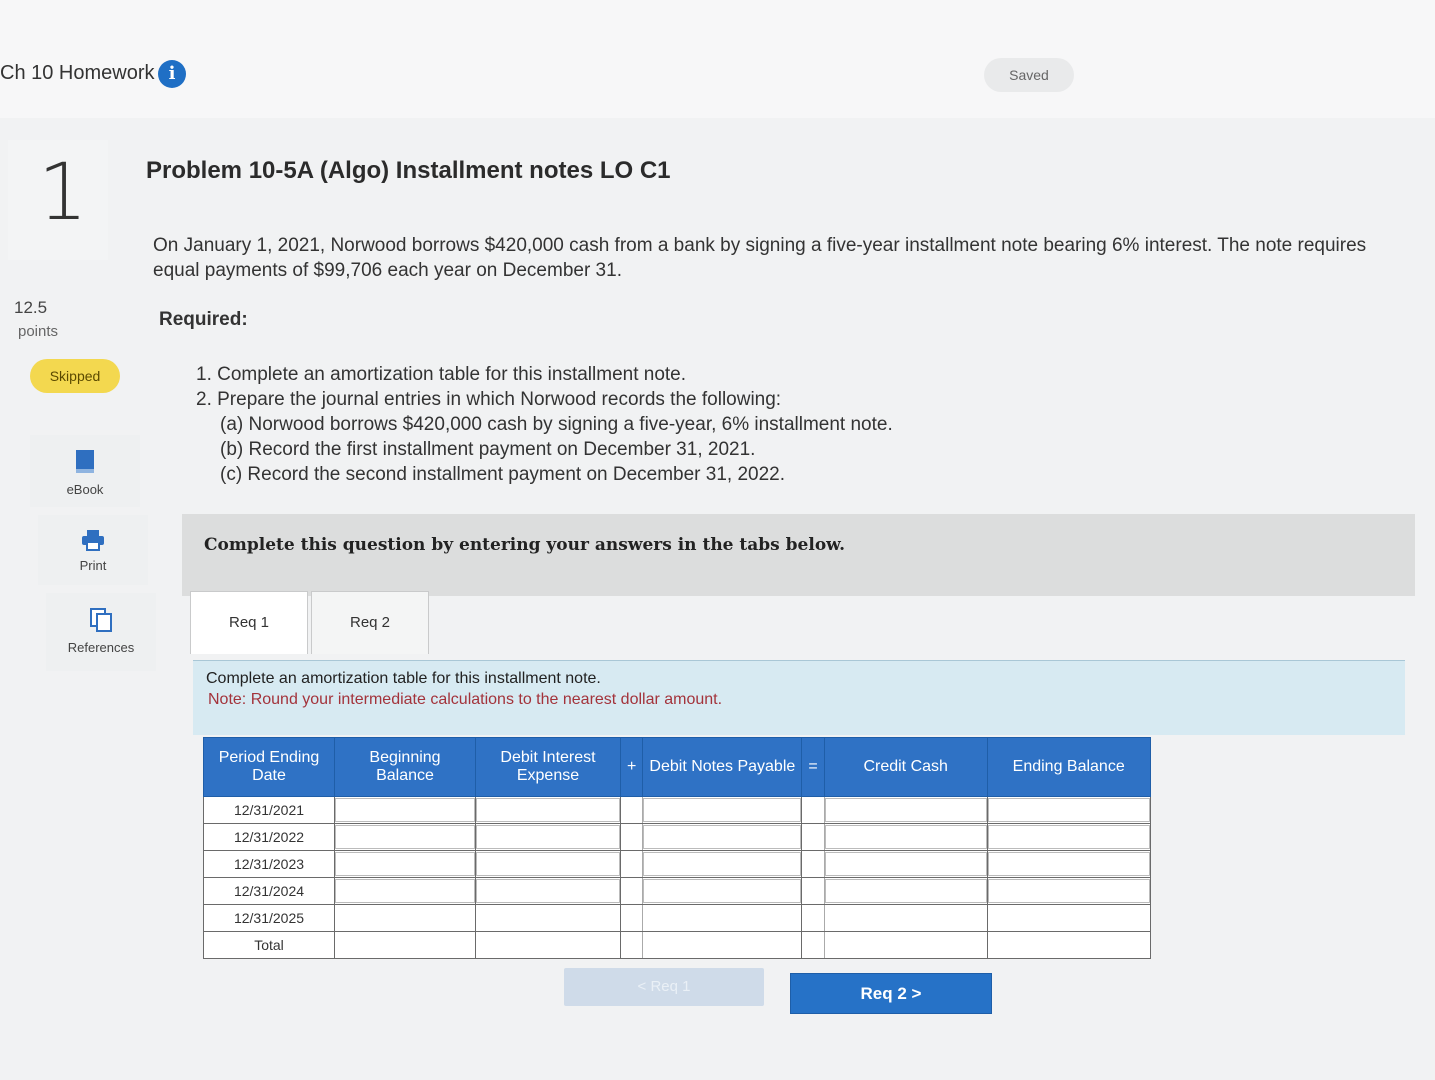  What do you see at coordinates (1068, 767) in the screenshot?
I see `header-ending: Ending Balance` at bounding box center [1068, 767].